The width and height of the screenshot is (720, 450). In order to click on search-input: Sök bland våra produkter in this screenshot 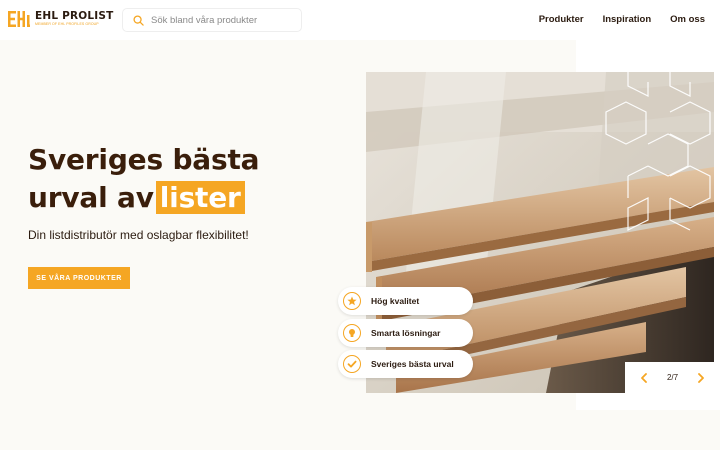, I will do `click(212, 20)`.